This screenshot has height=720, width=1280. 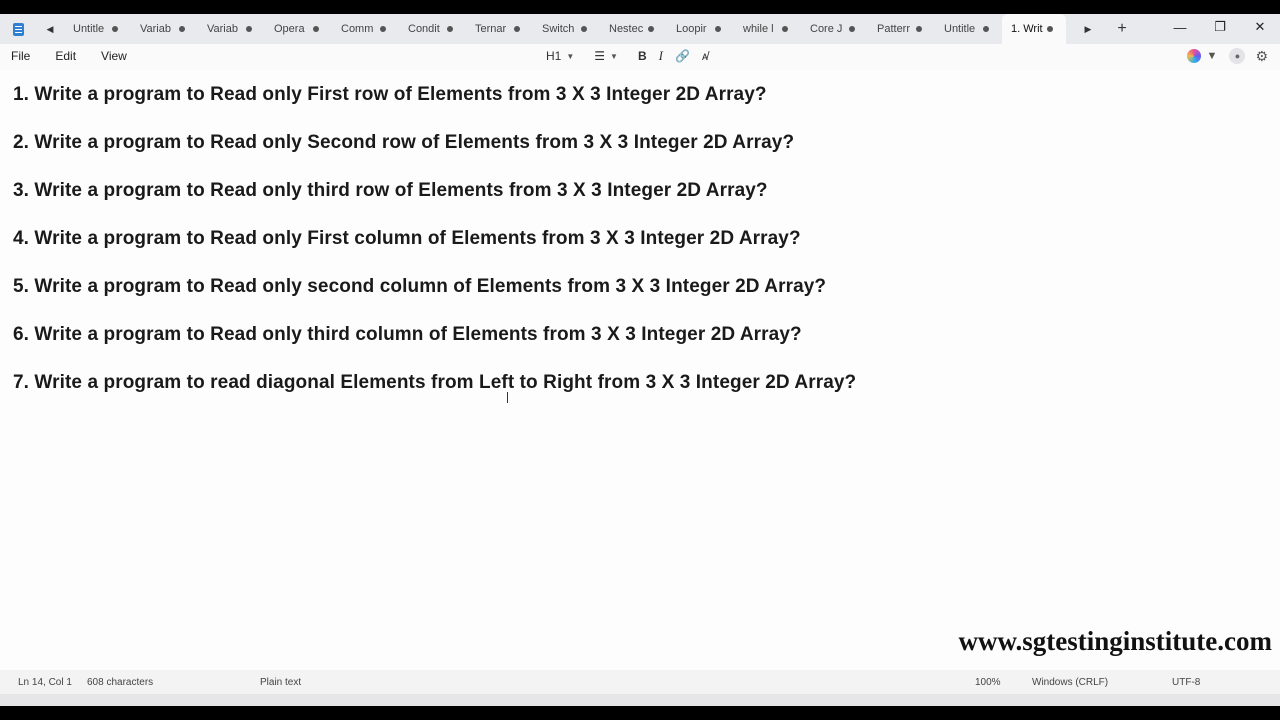 I want to click on window-controls: — ❐ ✕, so click(x=1220, y=29).